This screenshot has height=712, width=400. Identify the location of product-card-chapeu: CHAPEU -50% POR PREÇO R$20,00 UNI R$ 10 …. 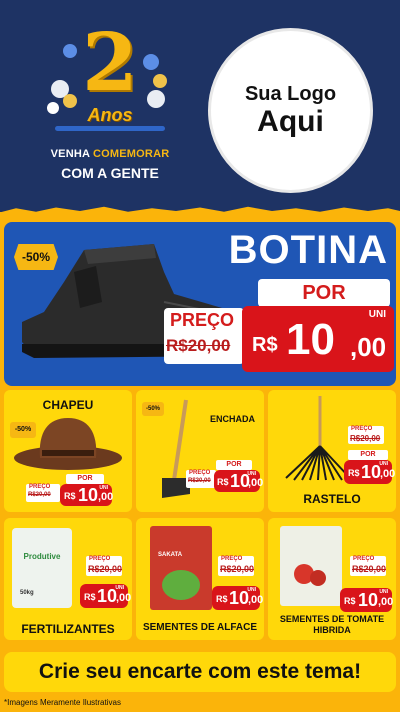
(68, 451).